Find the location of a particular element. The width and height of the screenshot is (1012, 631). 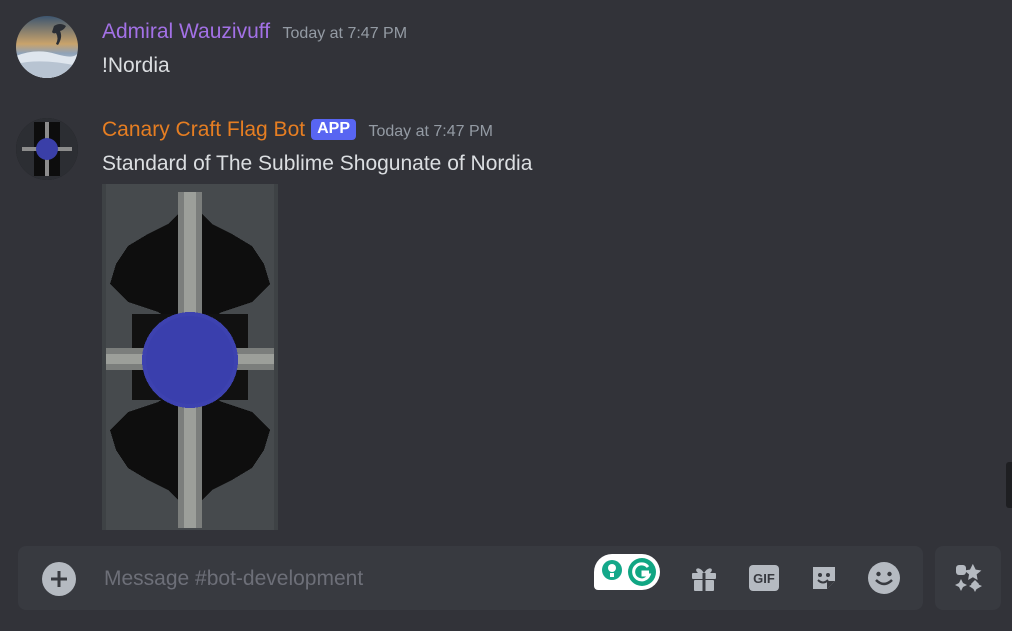

gif-icon: GIF is located at coordinates (764, 578).